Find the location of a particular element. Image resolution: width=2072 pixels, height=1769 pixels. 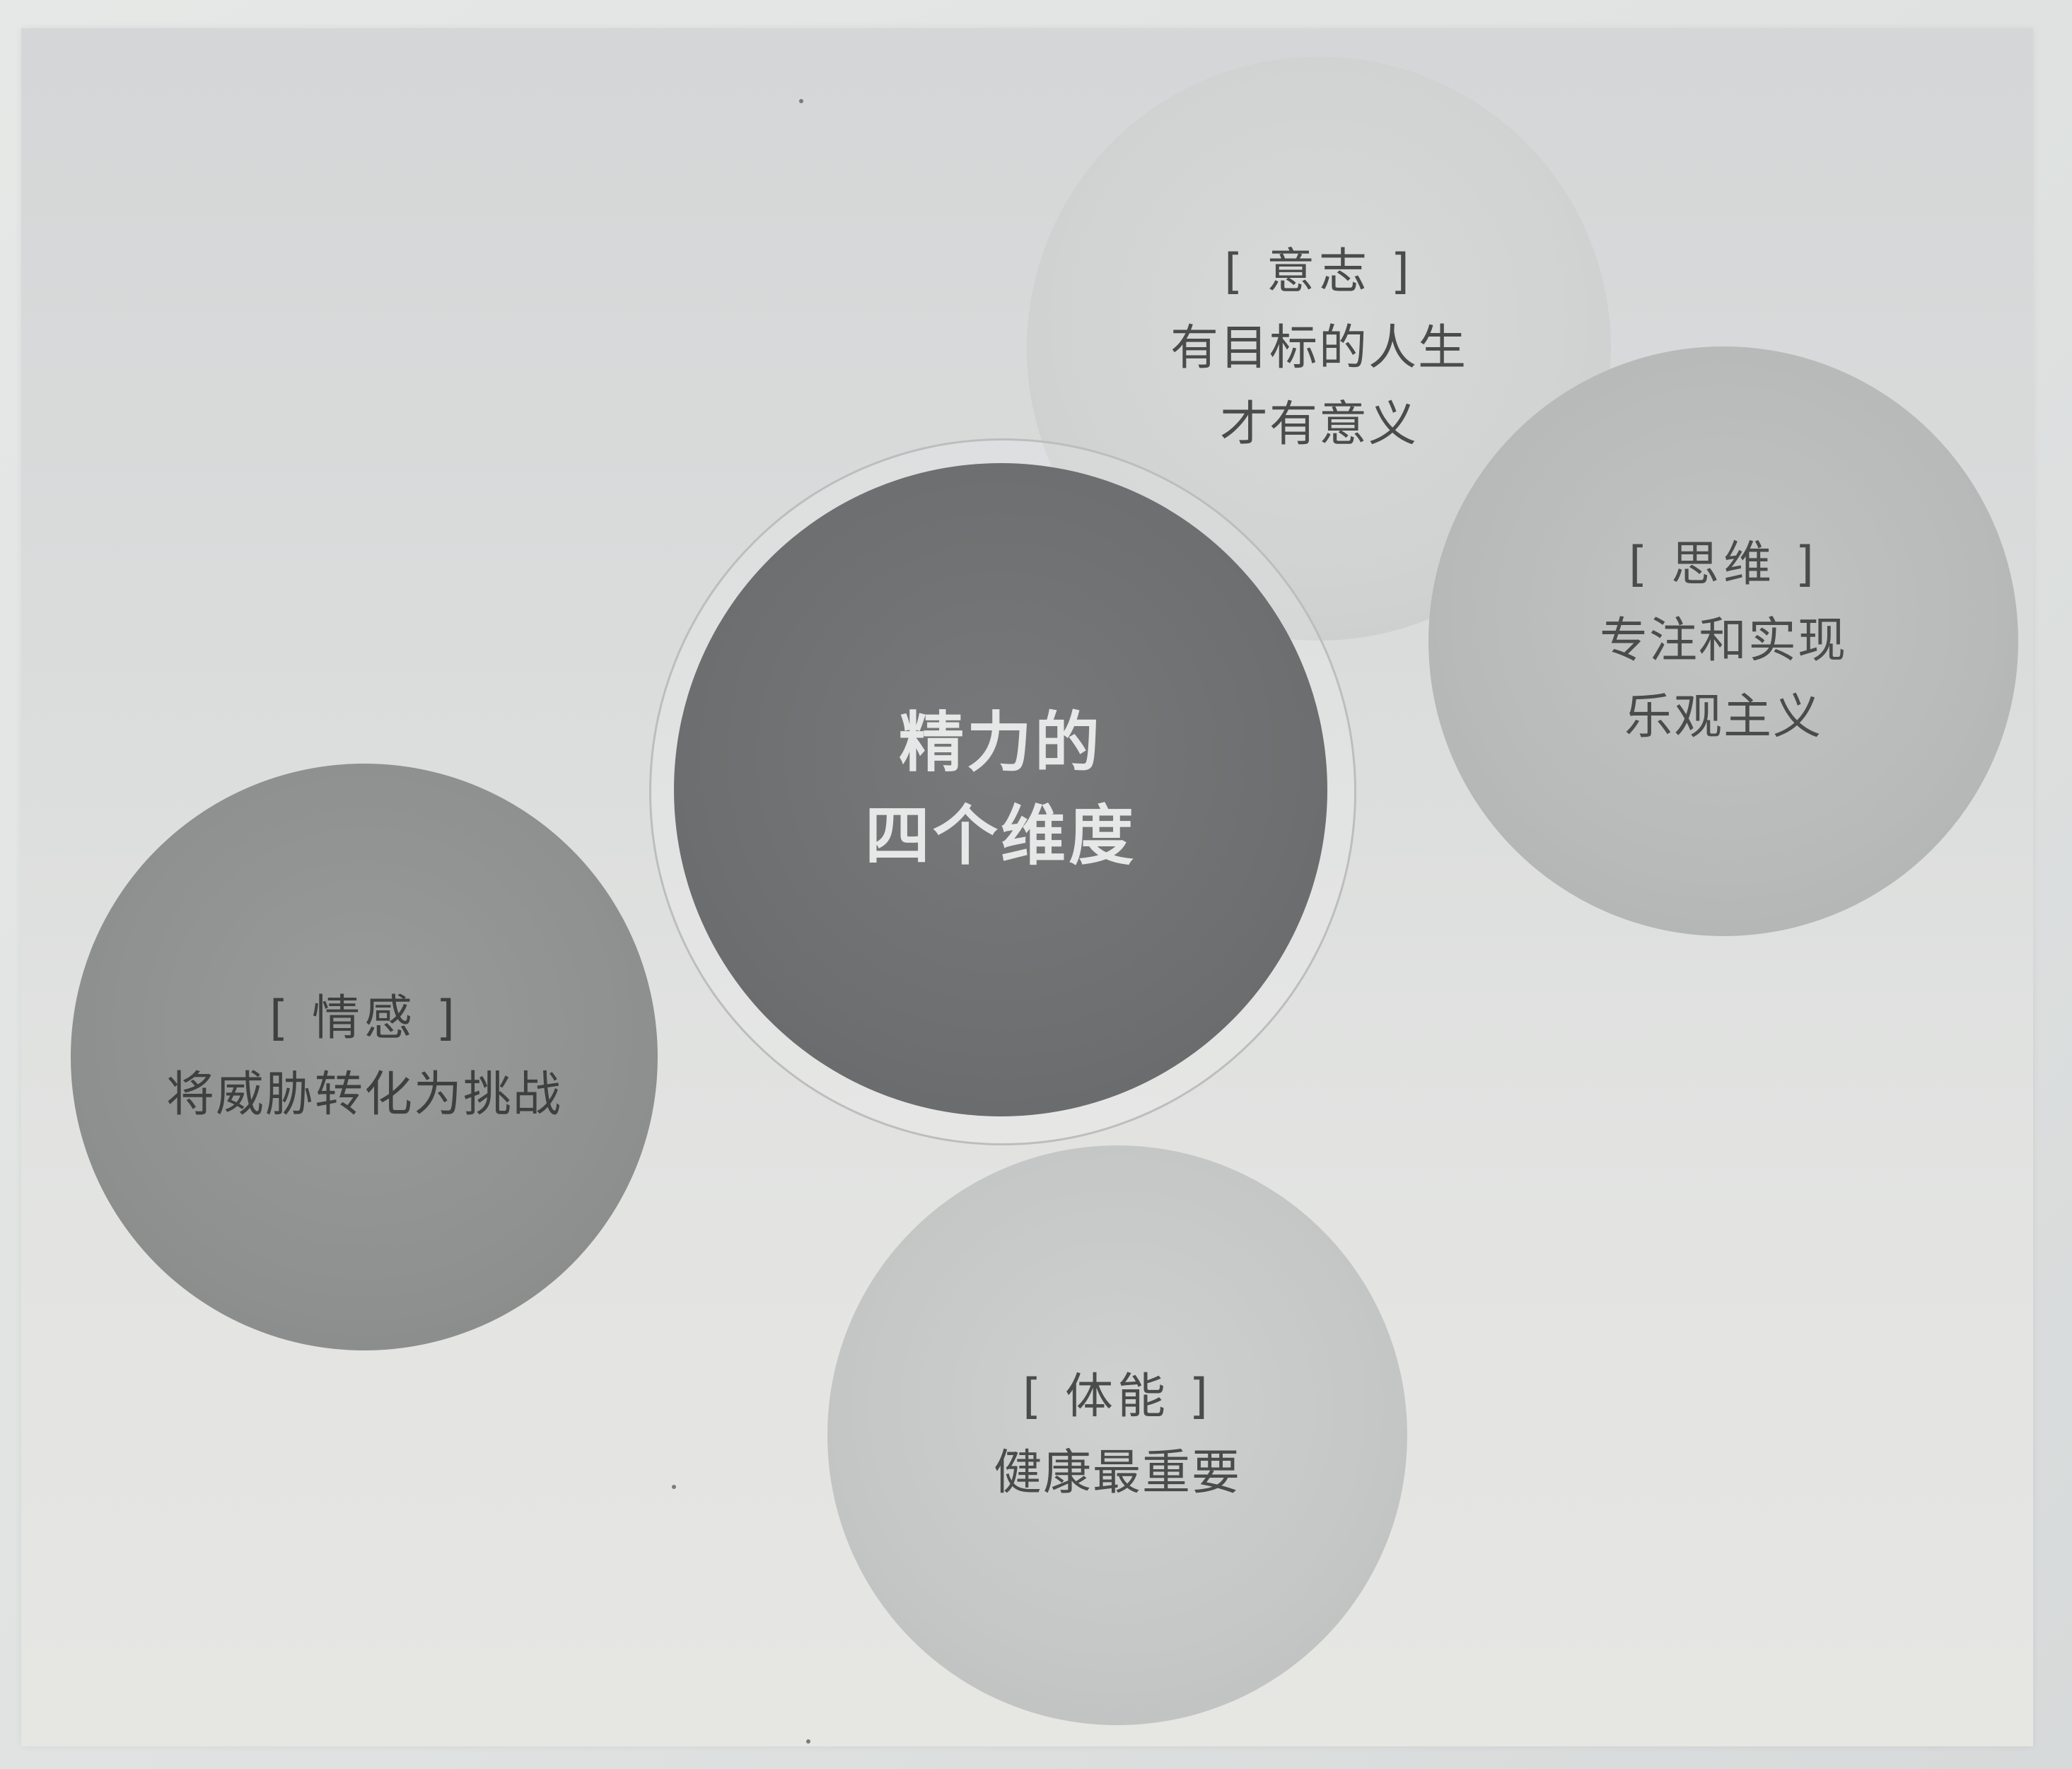

physical-line-1: 健康最重要 is located at coordinates (1117, 1473).